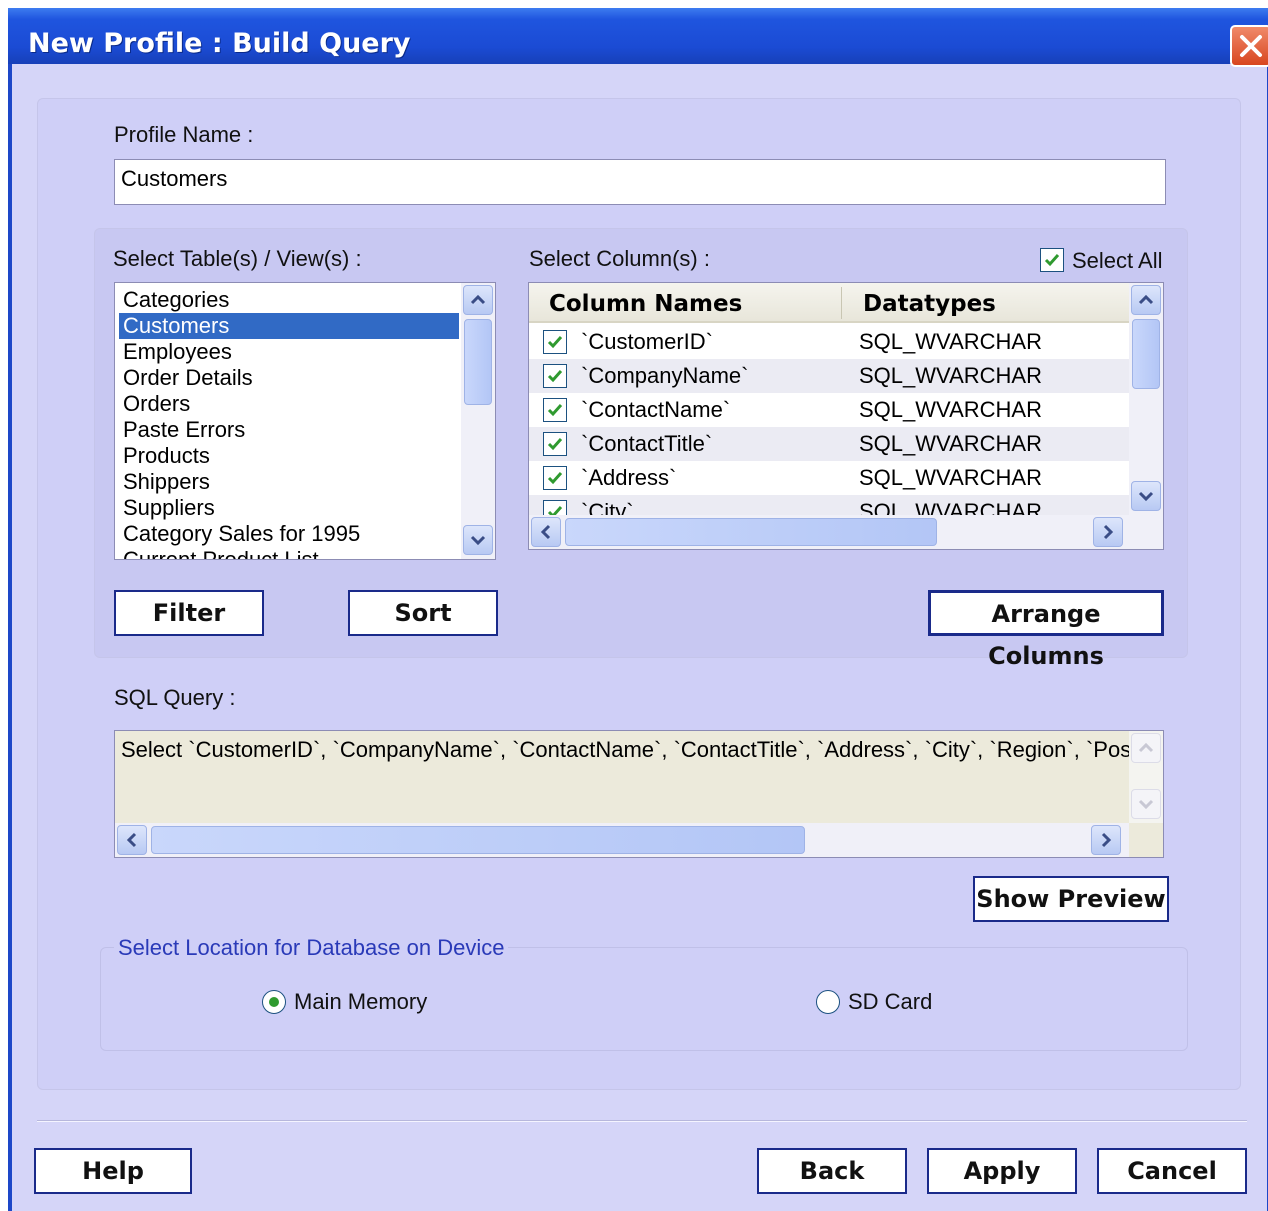 The height and width of the screenshot is (1211, 1268). I want to click on sort-button-label: Sort, so click(423, 613).